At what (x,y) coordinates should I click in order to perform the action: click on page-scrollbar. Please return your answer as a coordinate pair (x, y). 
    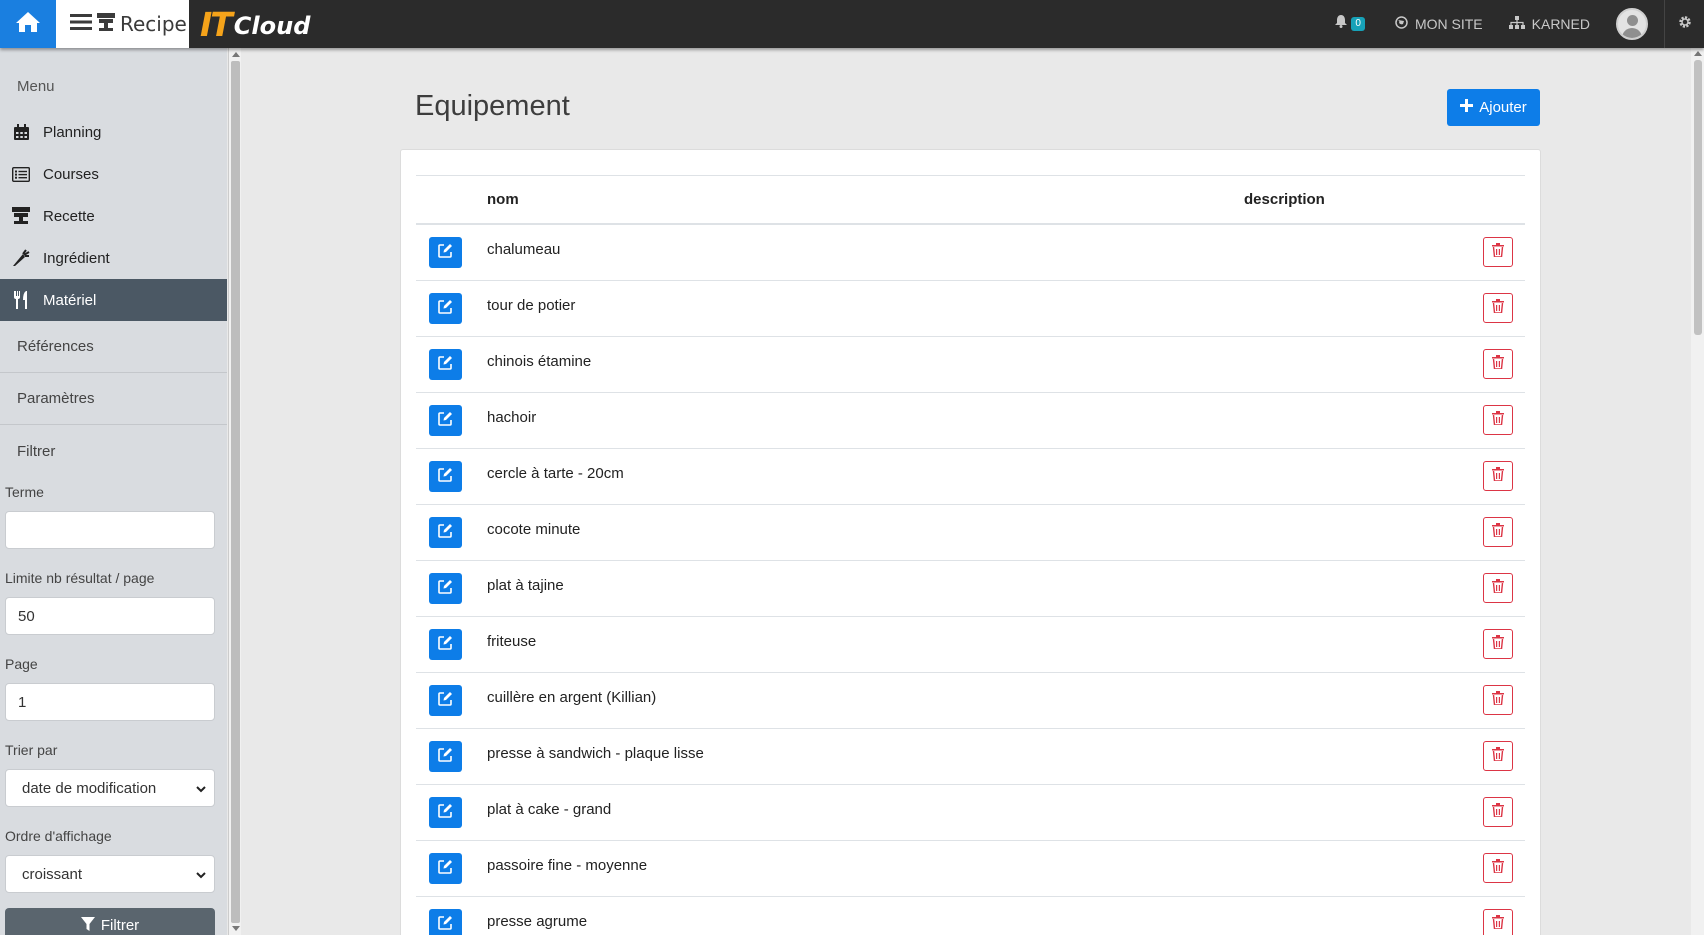
    Looking at the image, I should click on (1697, 491).